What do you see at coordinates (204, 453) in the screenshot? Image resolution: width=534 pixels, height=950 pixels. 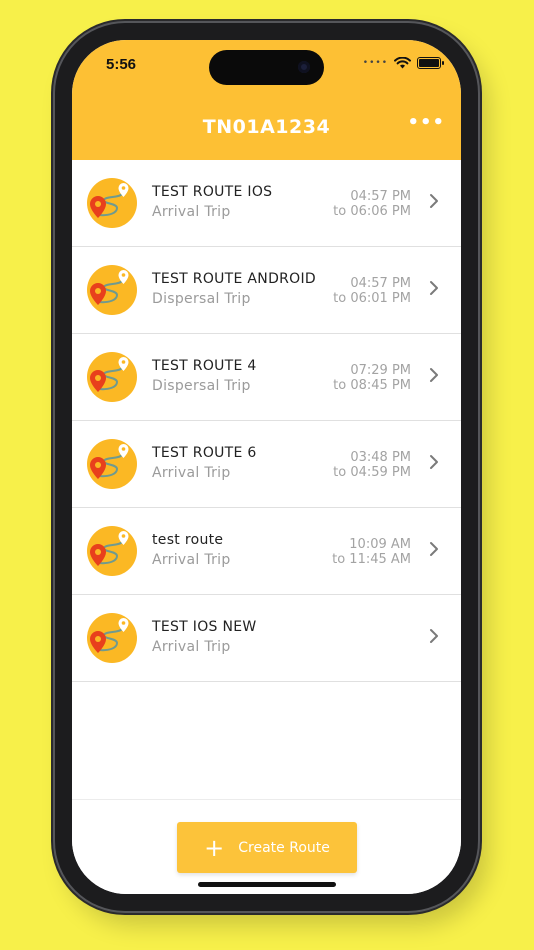 I see `route-name: TEST ROUTE 6` at bounding box center [204, 453].